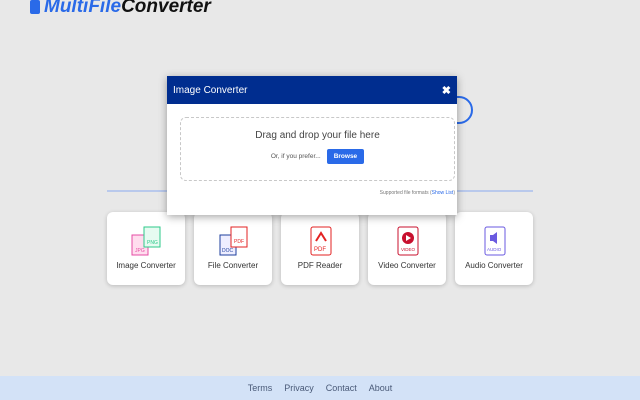  I want to click on modal-title: Image Converter, so click(210, 90).